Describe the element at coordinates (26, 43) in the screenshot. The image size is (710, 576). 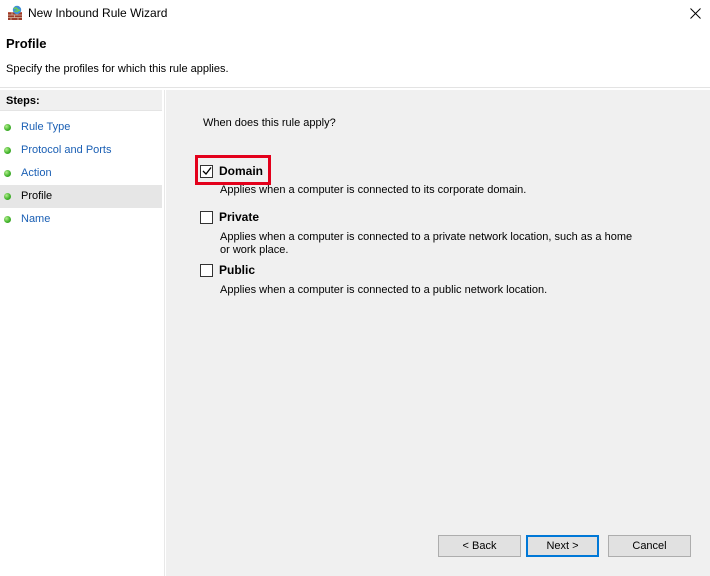
I see `page-title: Profile` at that location.